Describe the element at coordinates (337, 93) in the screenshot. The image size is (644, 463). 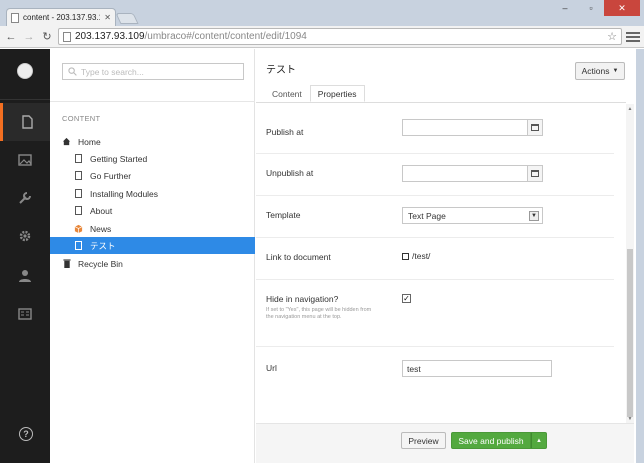
I see `tab-properties: Properties` at that location.